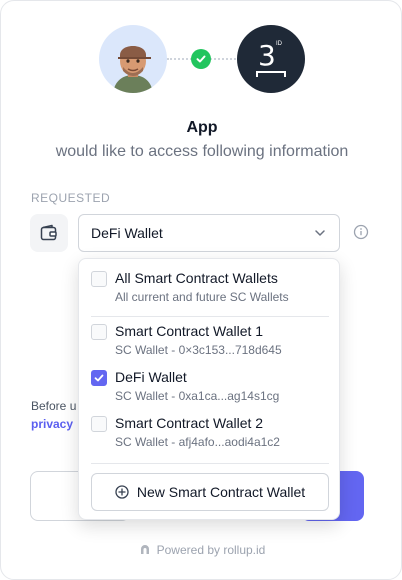 Image resolution: width=402 pixels, height=580 pixels. Describe the element at coordinates (202, 127) in the screenshot. I see `app-name: App` at that location.